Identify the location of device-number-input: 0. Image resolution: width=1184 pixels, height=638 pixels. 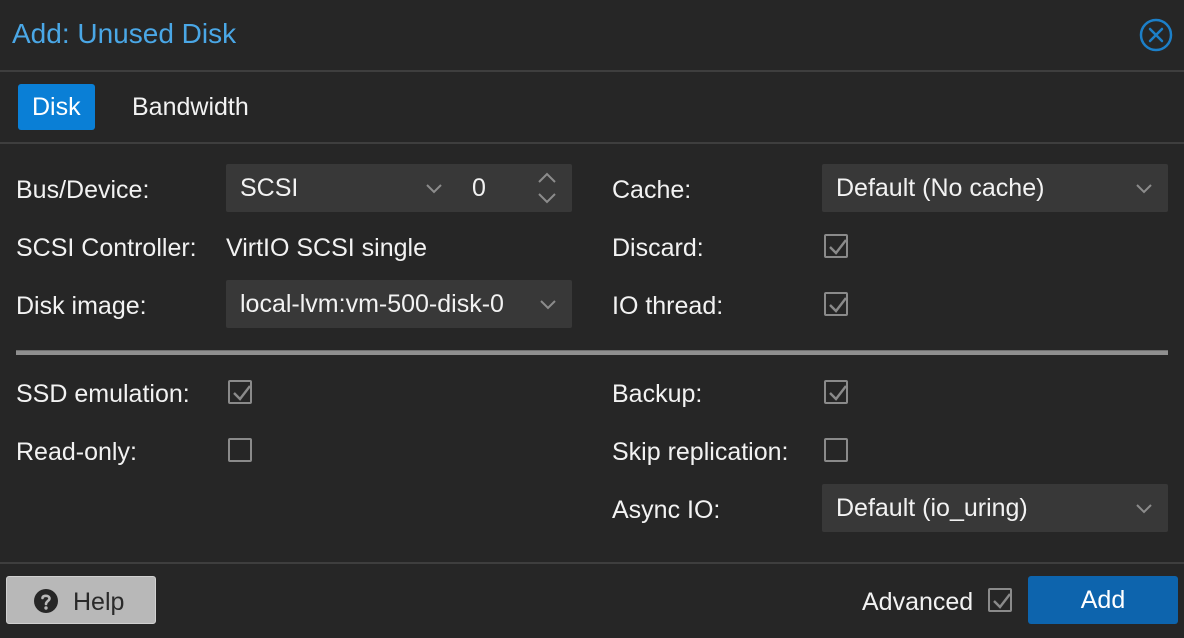
(479, 188).